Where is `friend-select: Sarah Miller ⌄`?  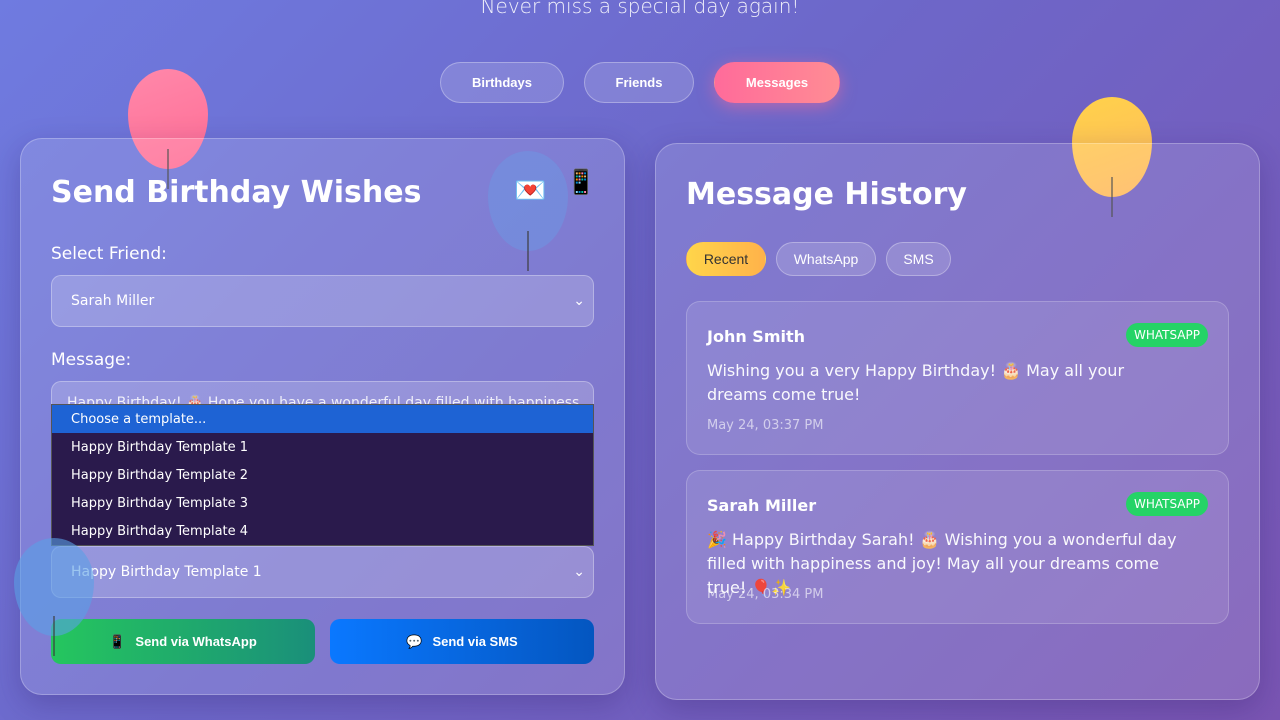
friend-select: Sarah Miller ⌄ is located at coordinates (322, 301).